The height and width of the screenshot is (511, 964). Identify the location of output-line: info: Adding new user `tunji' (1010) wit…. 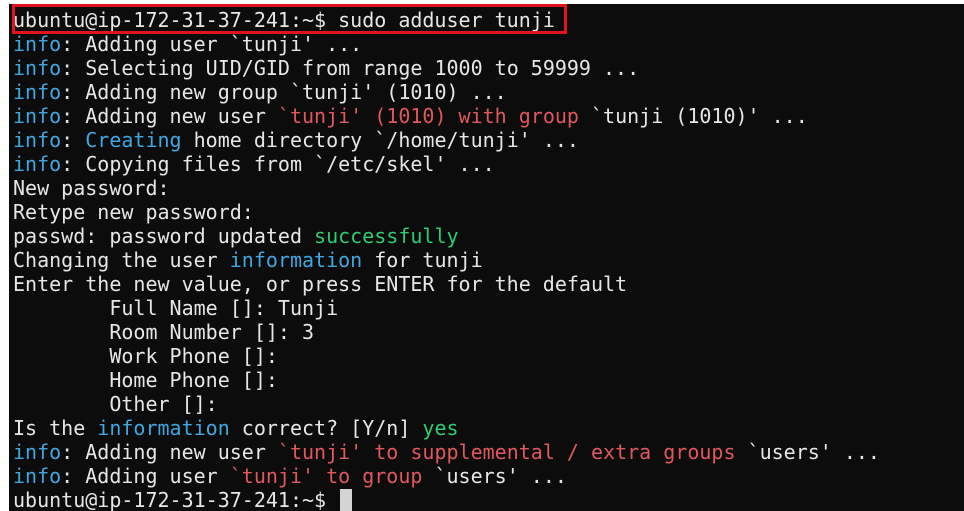
(488, 116).